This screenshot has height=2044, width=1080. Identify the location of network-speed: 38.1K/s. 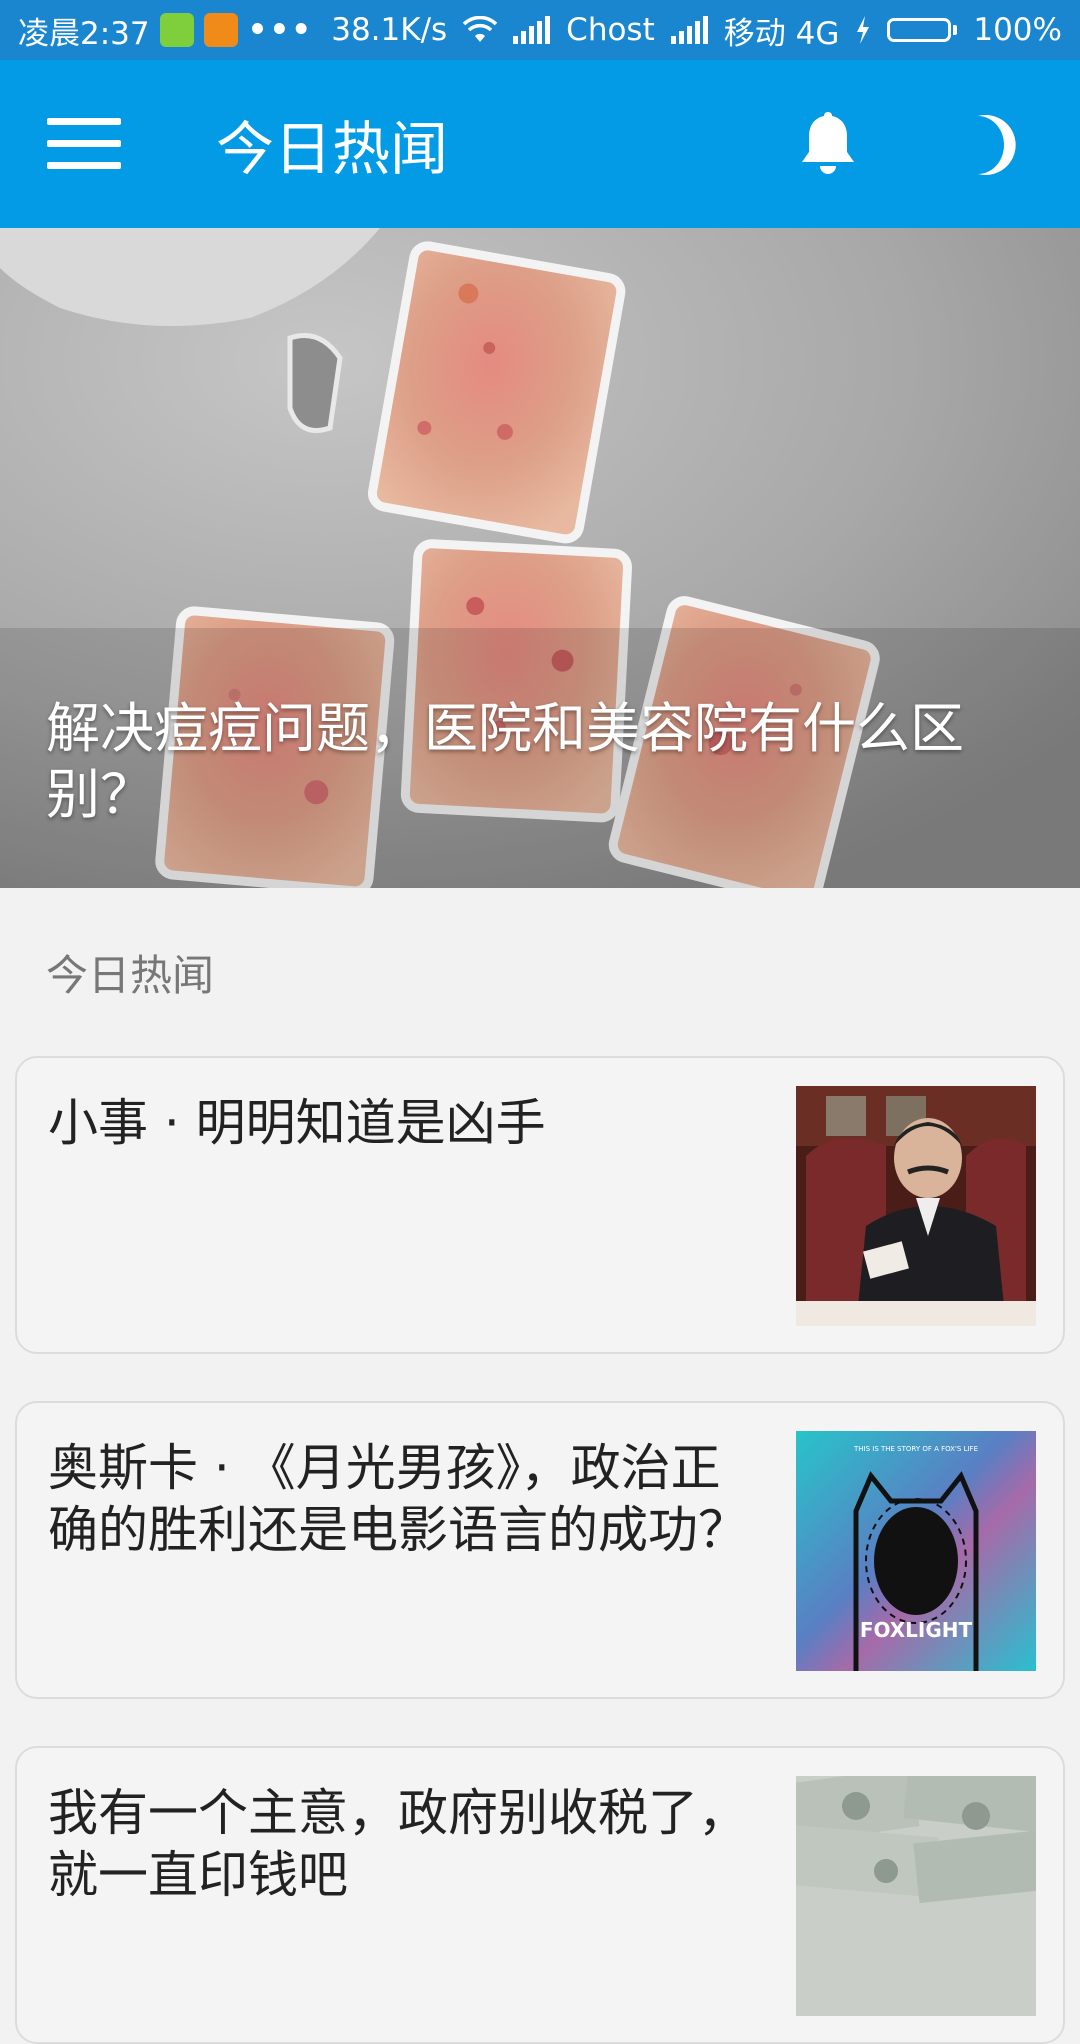
(389, 30).